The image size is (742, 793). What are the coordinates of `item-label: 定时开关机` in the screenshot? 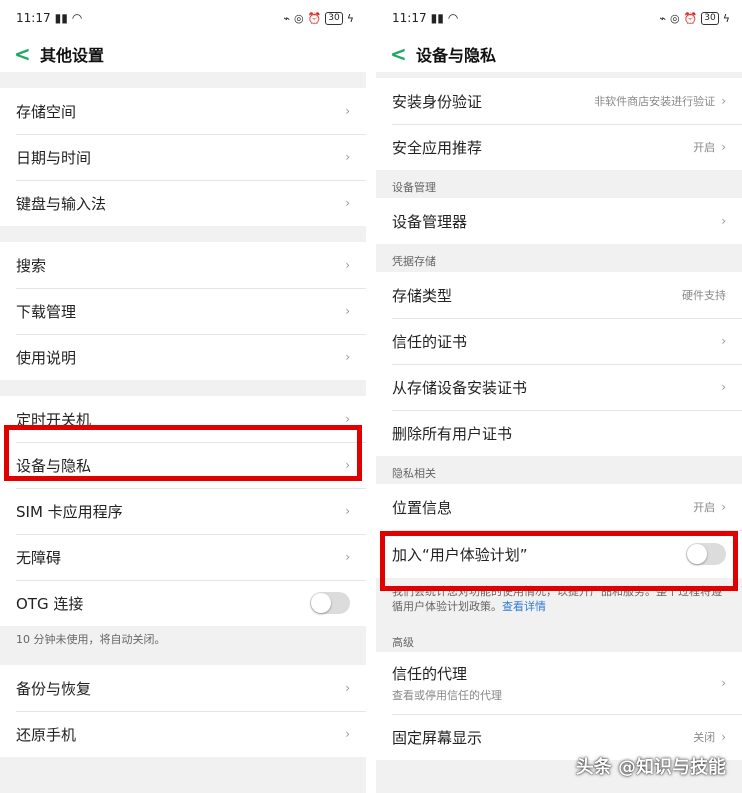 It's located at (54, 419).